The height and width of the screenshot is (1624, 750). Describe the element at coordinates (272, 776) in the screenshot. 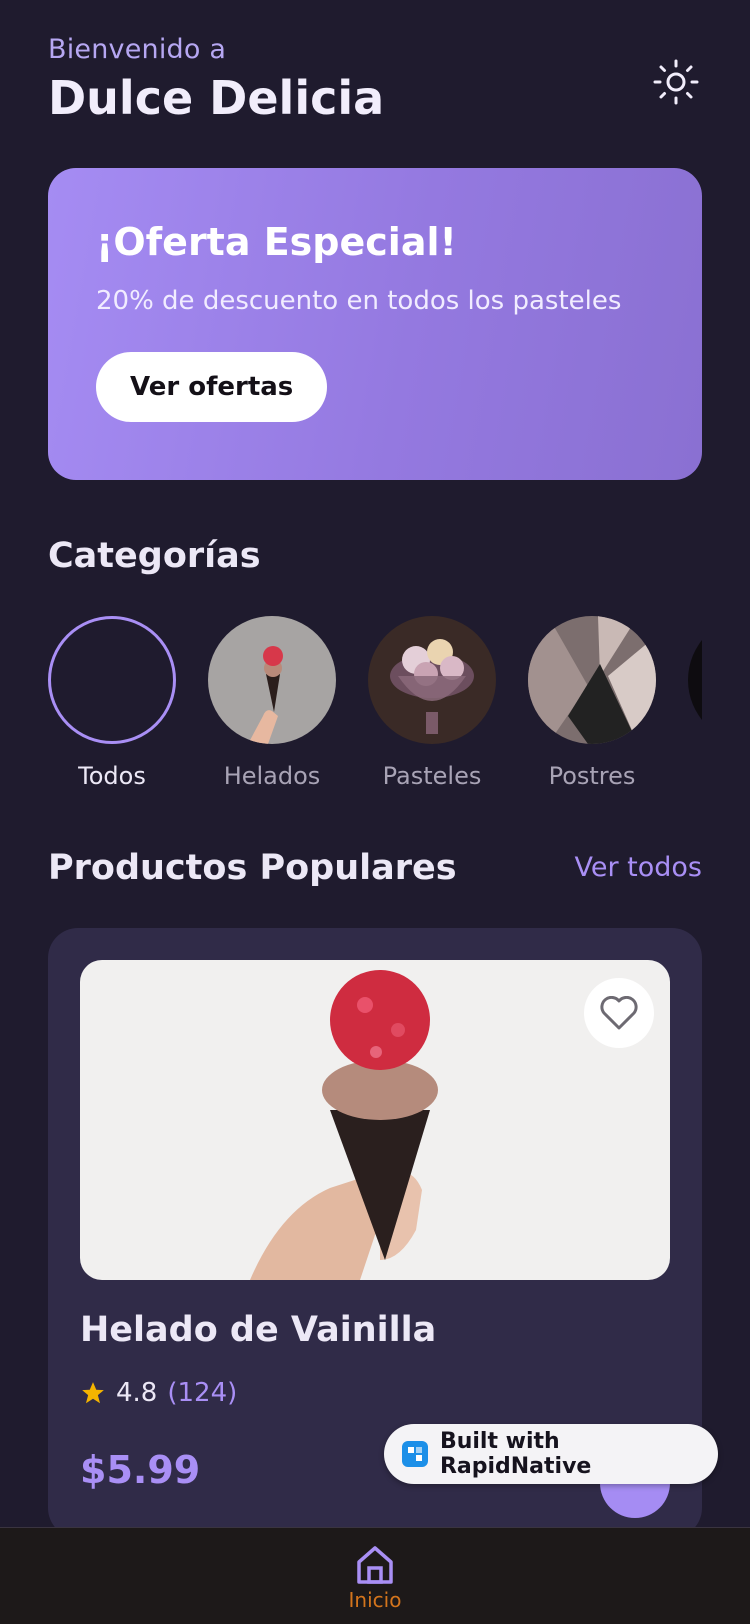

I see `category-label: Helados` at that location.